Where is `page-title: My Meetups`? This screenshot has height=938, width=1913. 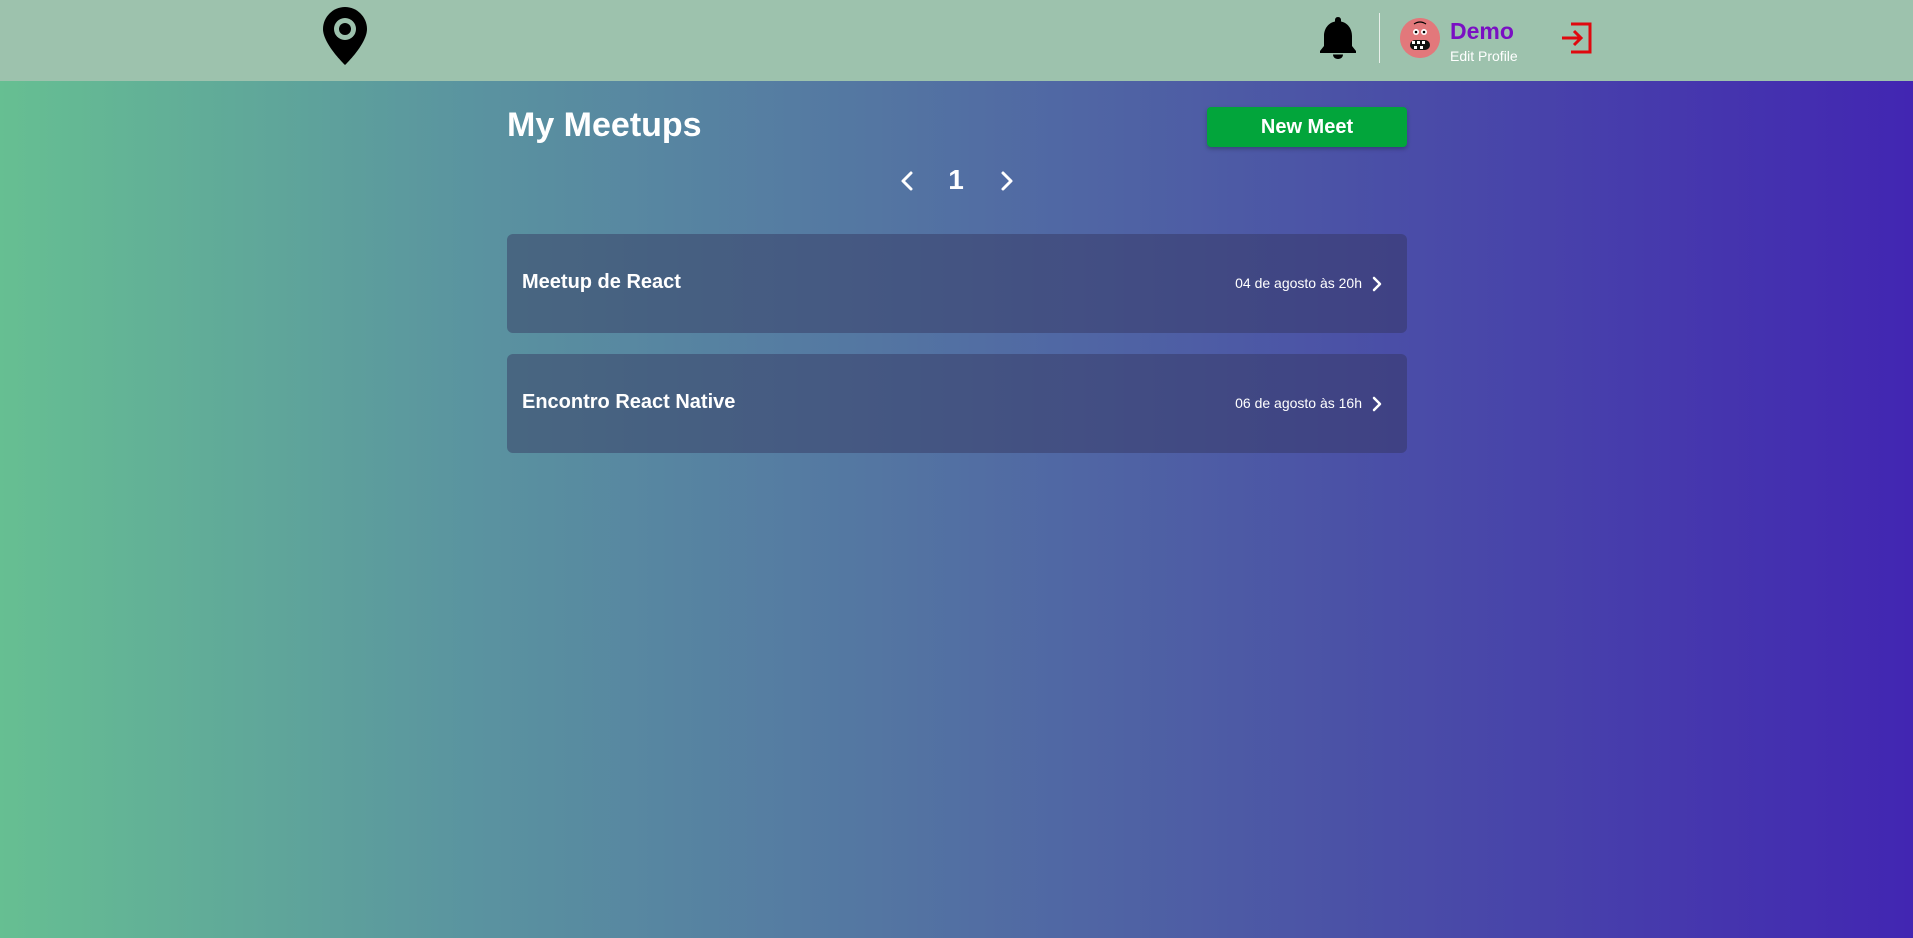 page-title: My Meetups is located at coordinates (604, 125).